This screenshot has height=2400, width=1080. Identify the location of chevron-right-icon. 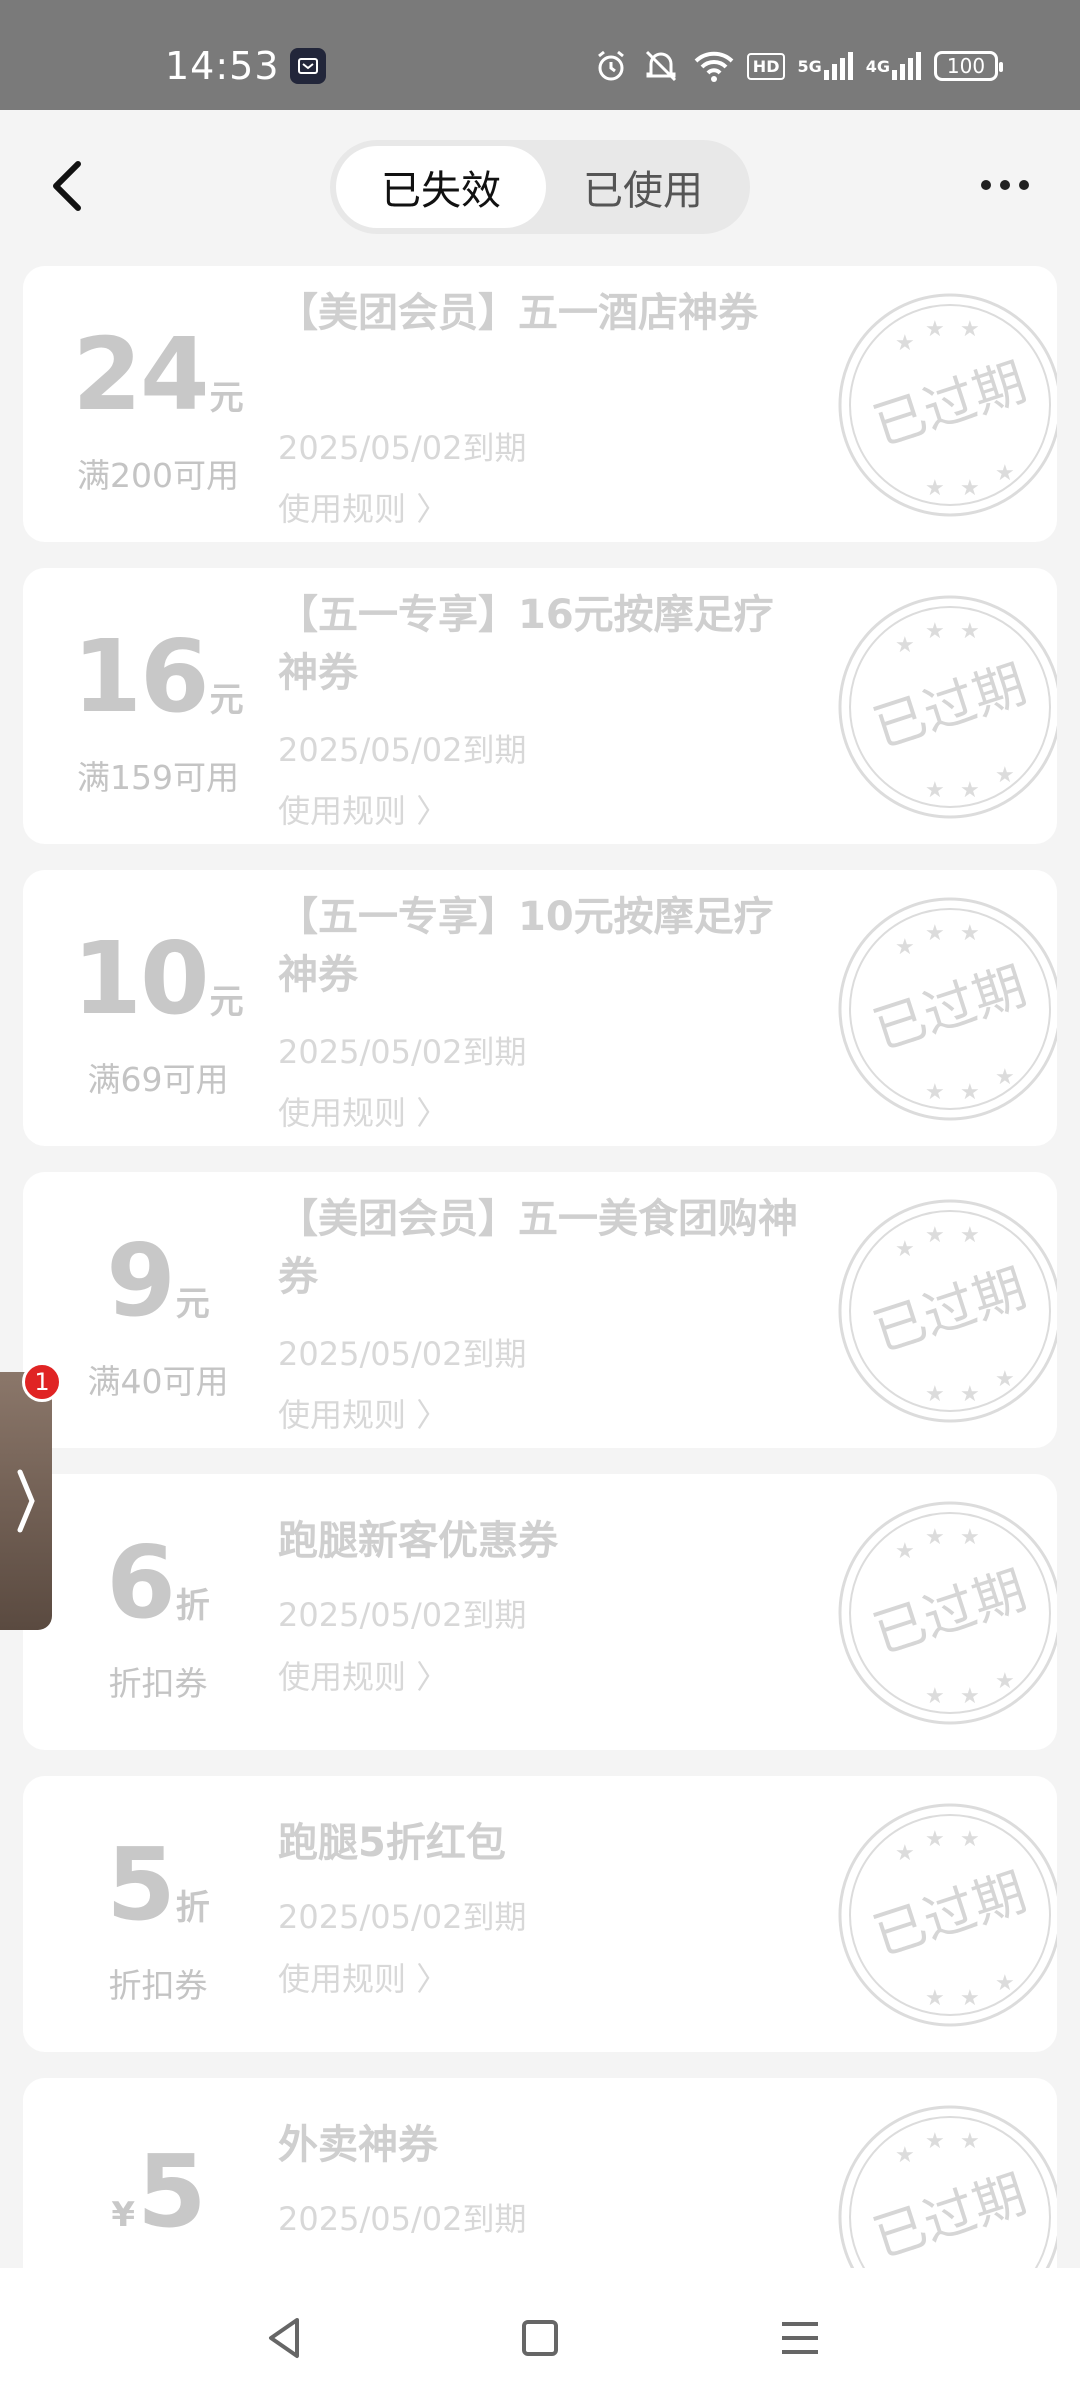
(26, 1501).